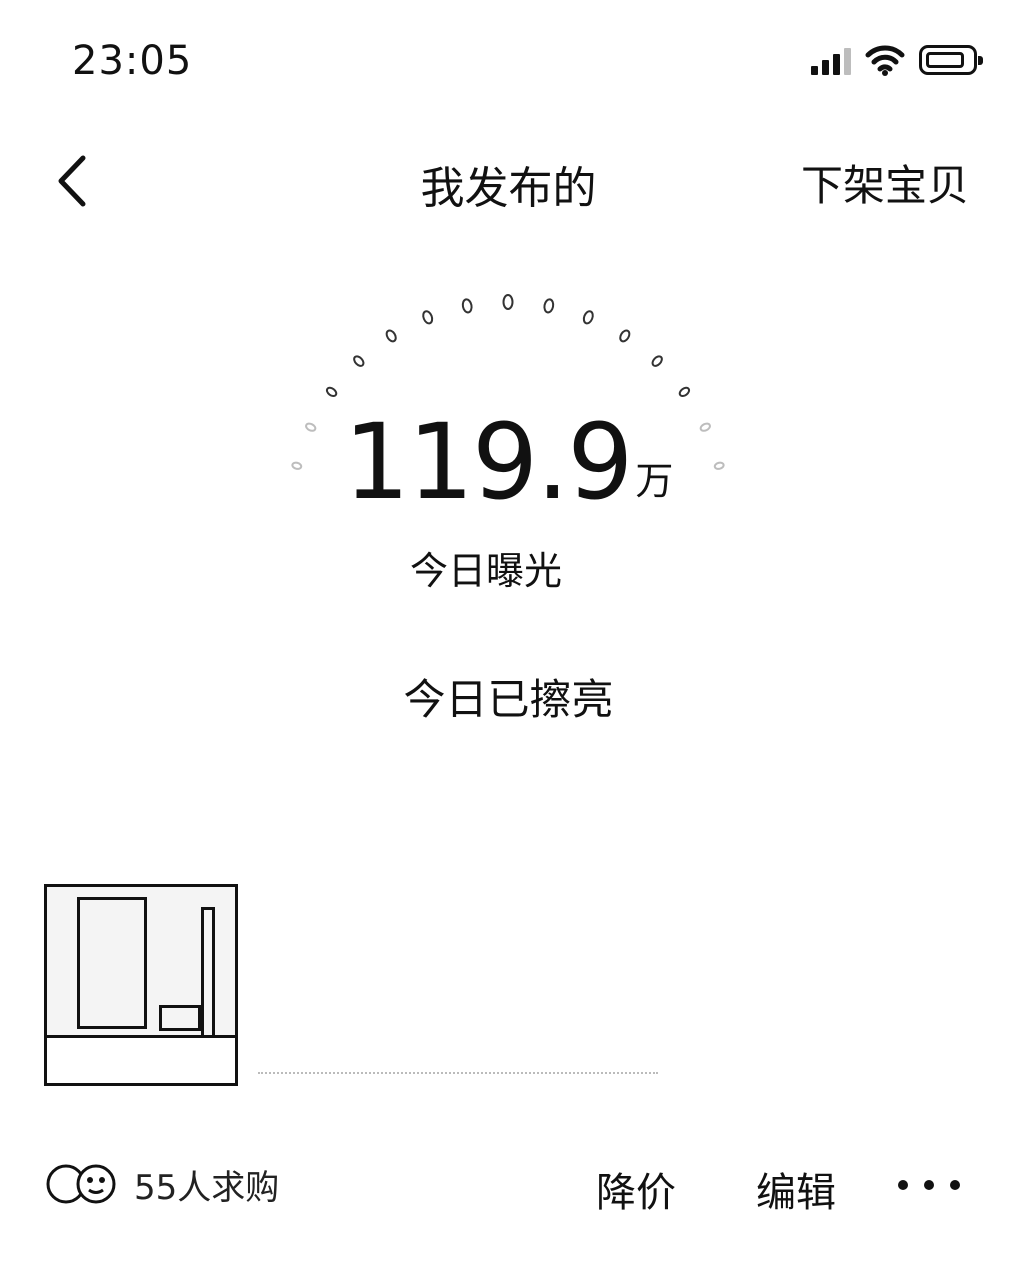  What do you see at coordinates (488, 462) in the screenshot?
I see `exposure-number: 119.9` at bounding box center [488, 462].